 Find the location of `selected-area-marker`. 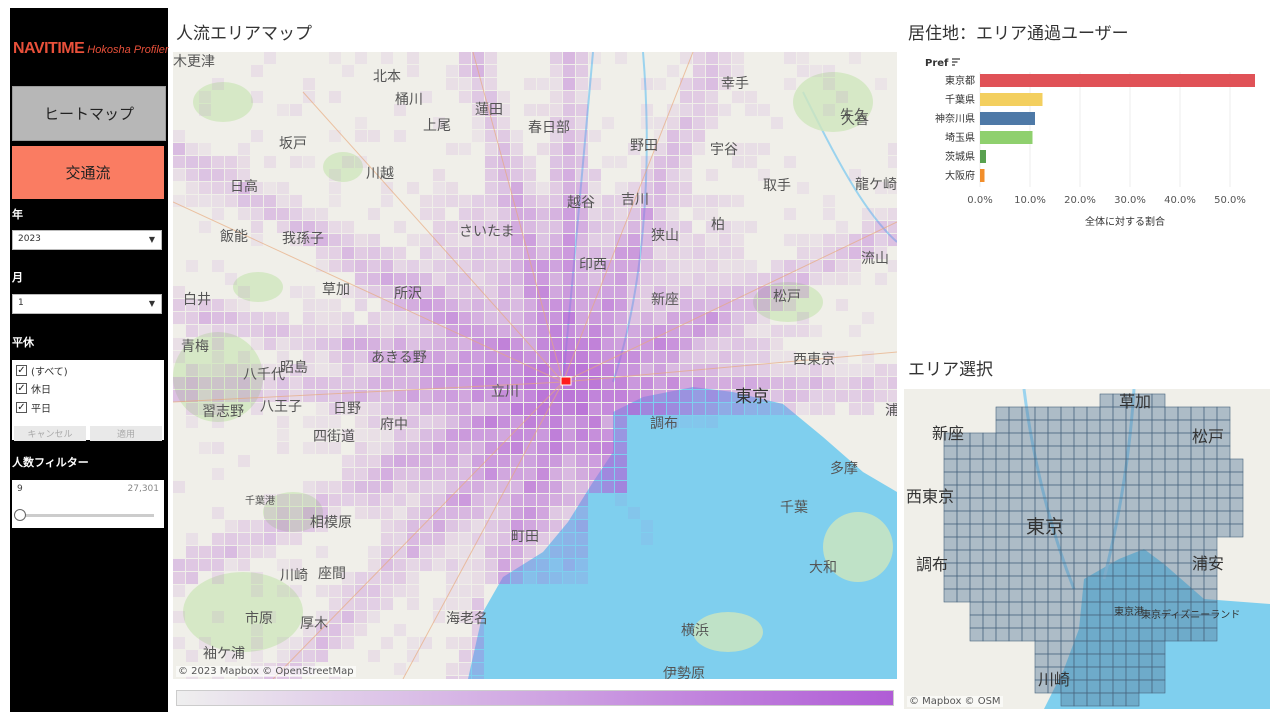

selected-area-marker is located at coordinates (566, 381).